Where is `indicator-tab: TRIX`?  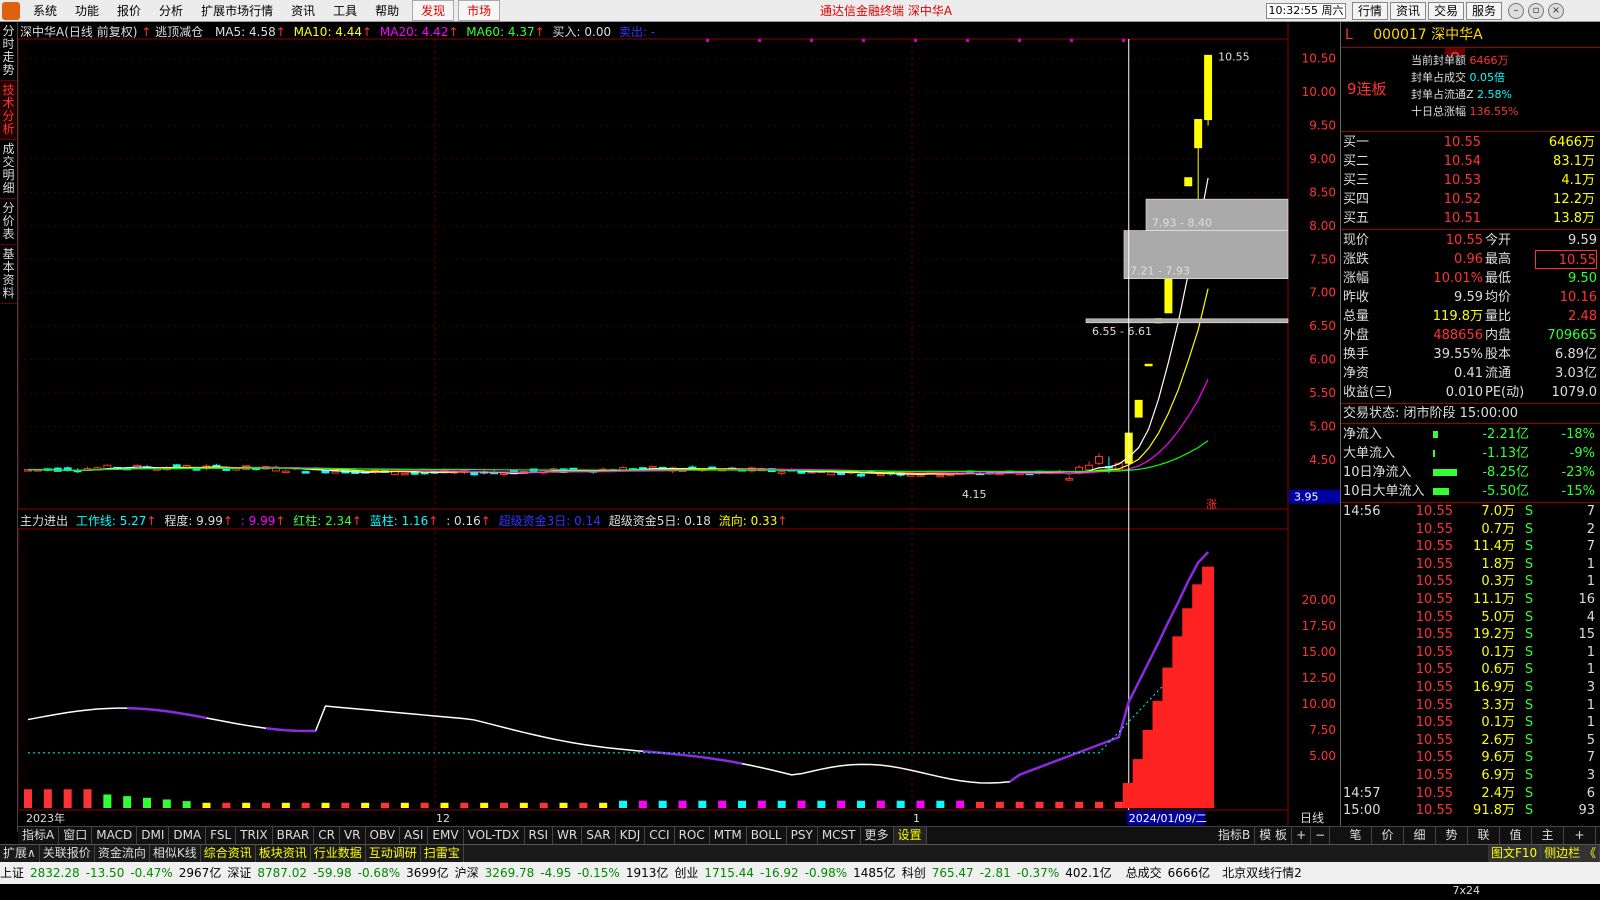 indicator-tab: TRIX is located at coordinates (254, 835).